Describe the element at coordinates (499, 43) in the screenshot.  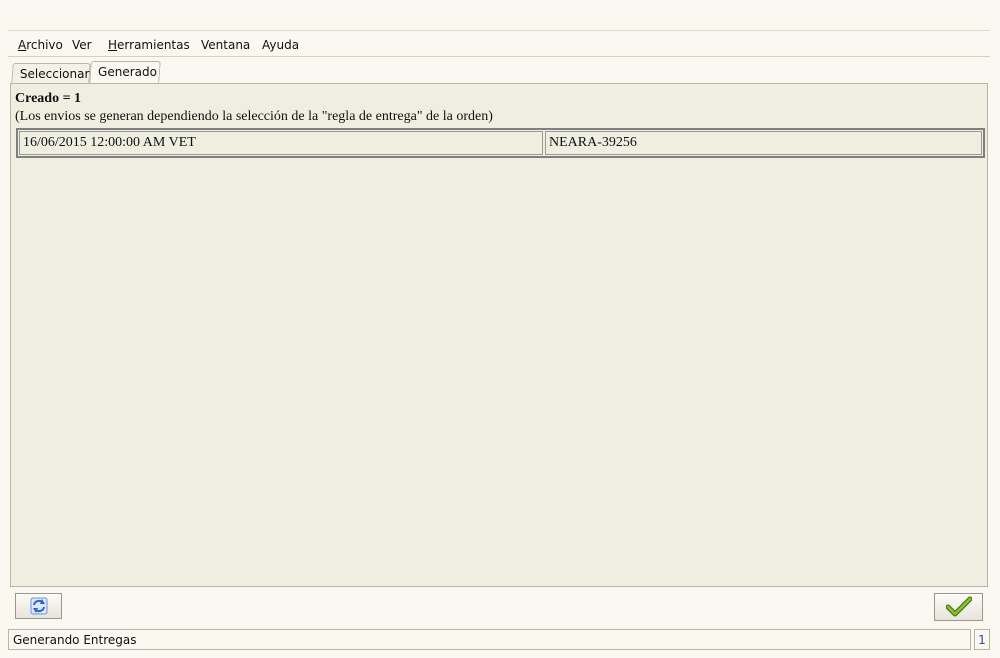
I see `menu-bar: Archivo Ver Herramientas Ventana Ayuda` at that location.